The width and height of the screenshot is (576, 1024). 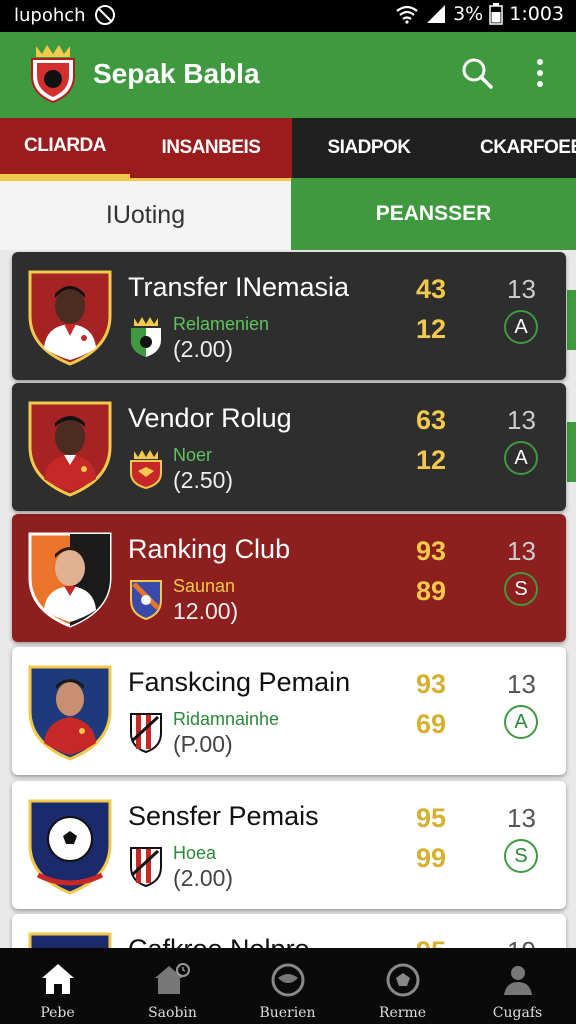 What do you see at coordinates (468, 14) in the screenshot?
I see `battery-percent: 3%` at bounding box center [468, 14].